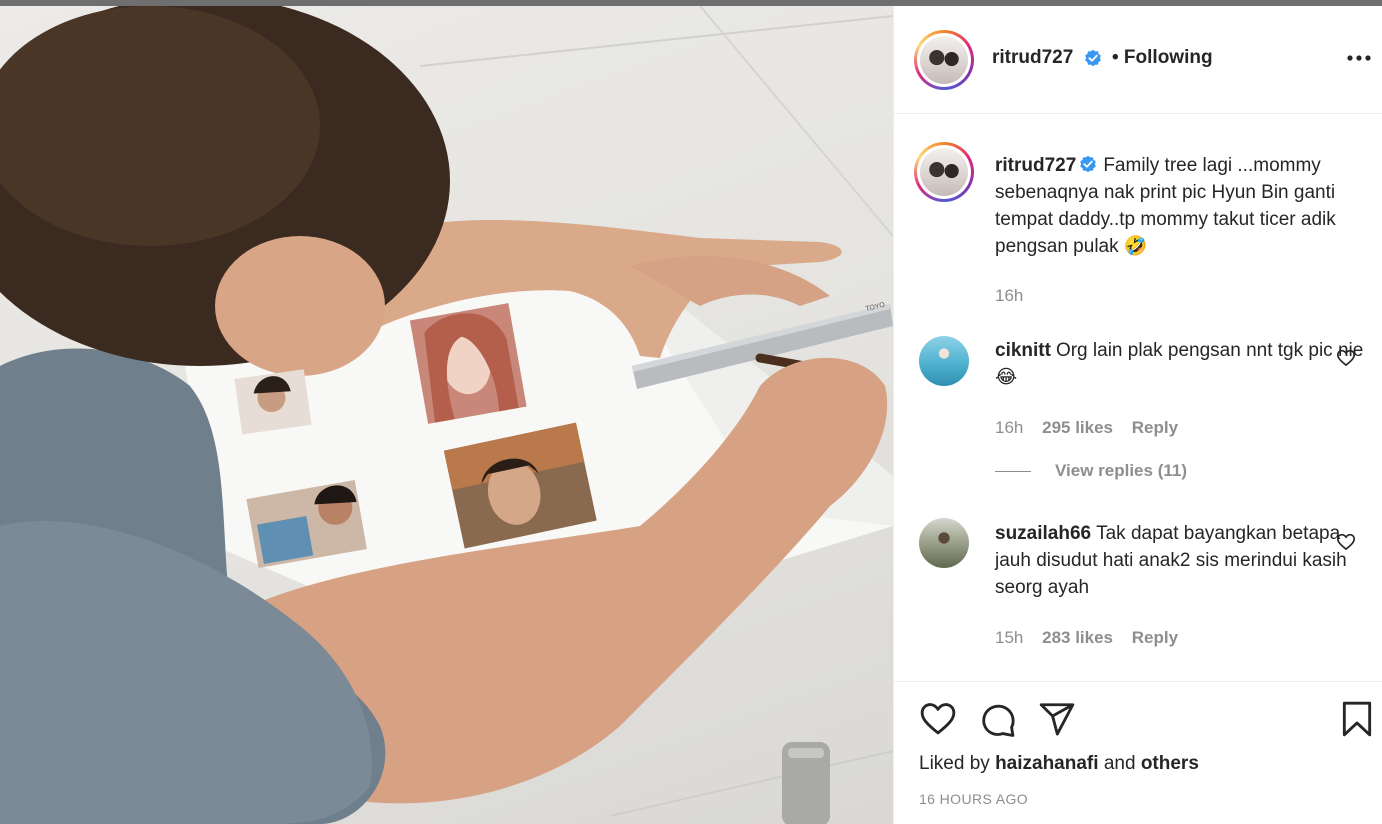  I want to click on liked-by-and: and, so click(1119, 763).